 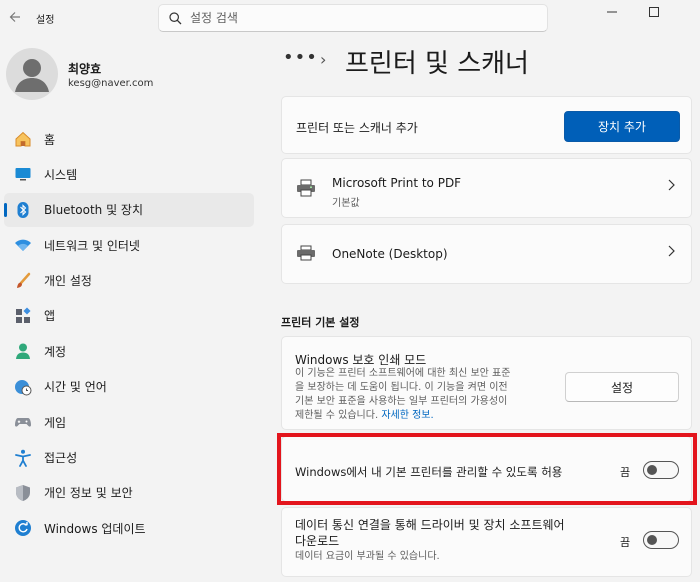 I want to click on globe-clock-icon, so click(x=23, y=387).